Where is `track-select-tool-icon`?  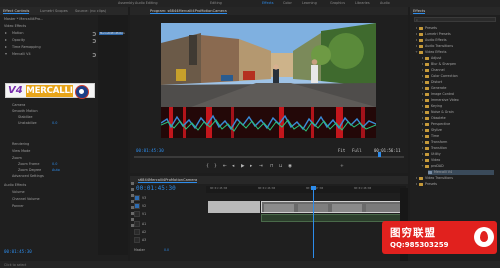 track-select-tool-icon is located at coordinates (132, 189).